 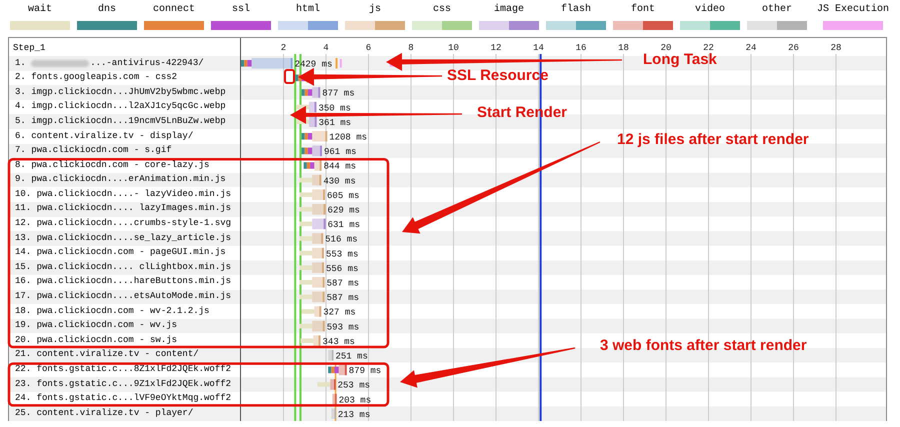 What do you see at coordinates (496, 48) in the screenshot?
I see `tick-label: 12` at bounding box center [496, 48].